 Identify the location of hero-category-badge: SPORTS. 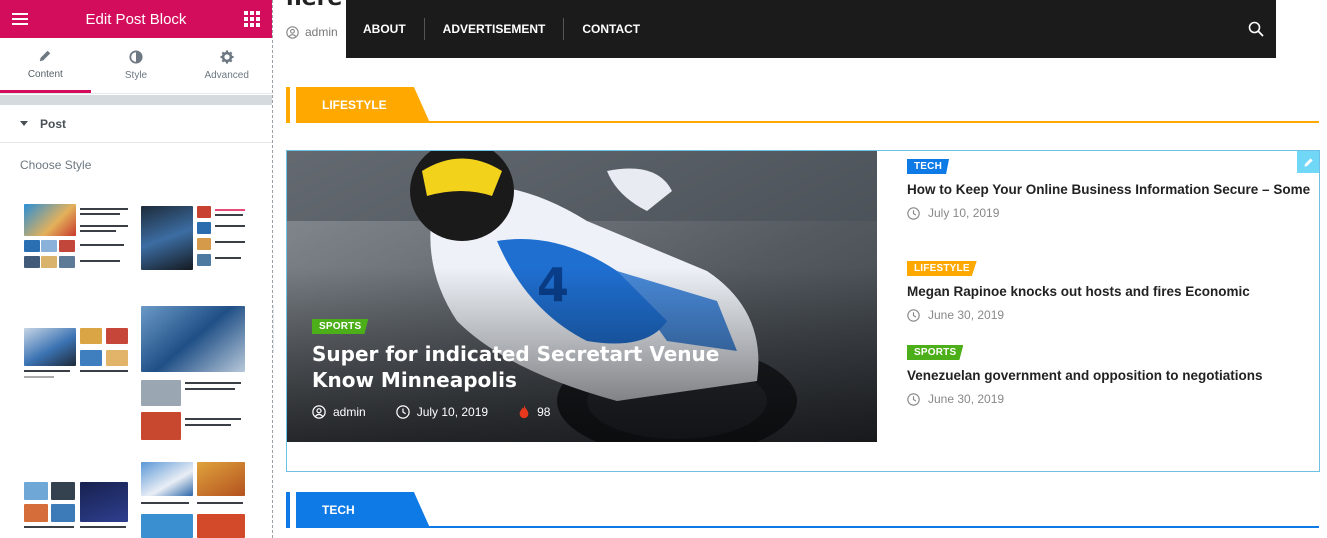
(340, 326).